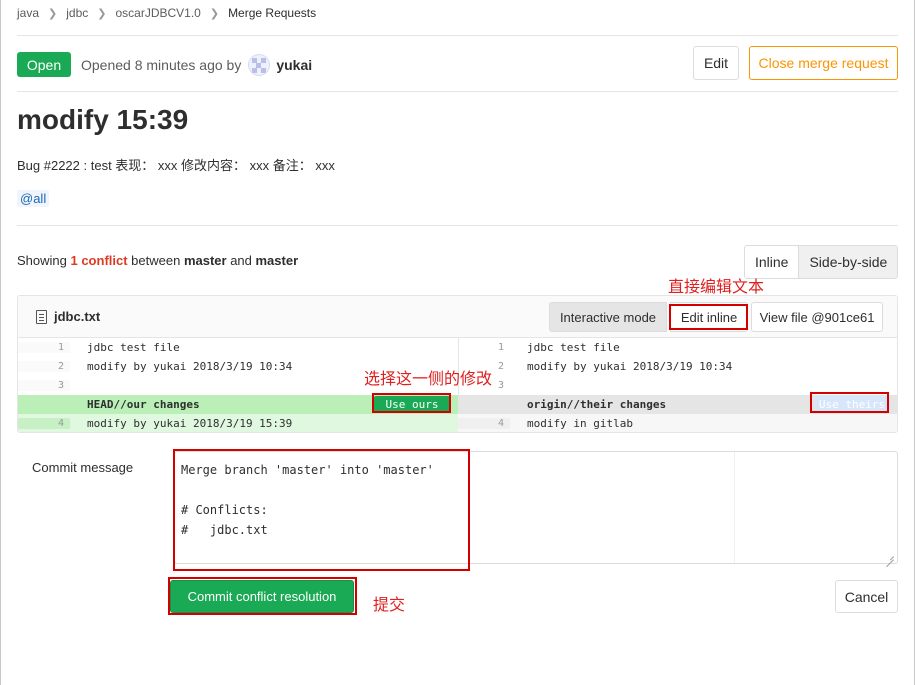 The image size is (915, 685). Describe the element at coordinates (143, 404) in the screenshot. I see `conflict-header-label: HEAD//our changes` at that location.